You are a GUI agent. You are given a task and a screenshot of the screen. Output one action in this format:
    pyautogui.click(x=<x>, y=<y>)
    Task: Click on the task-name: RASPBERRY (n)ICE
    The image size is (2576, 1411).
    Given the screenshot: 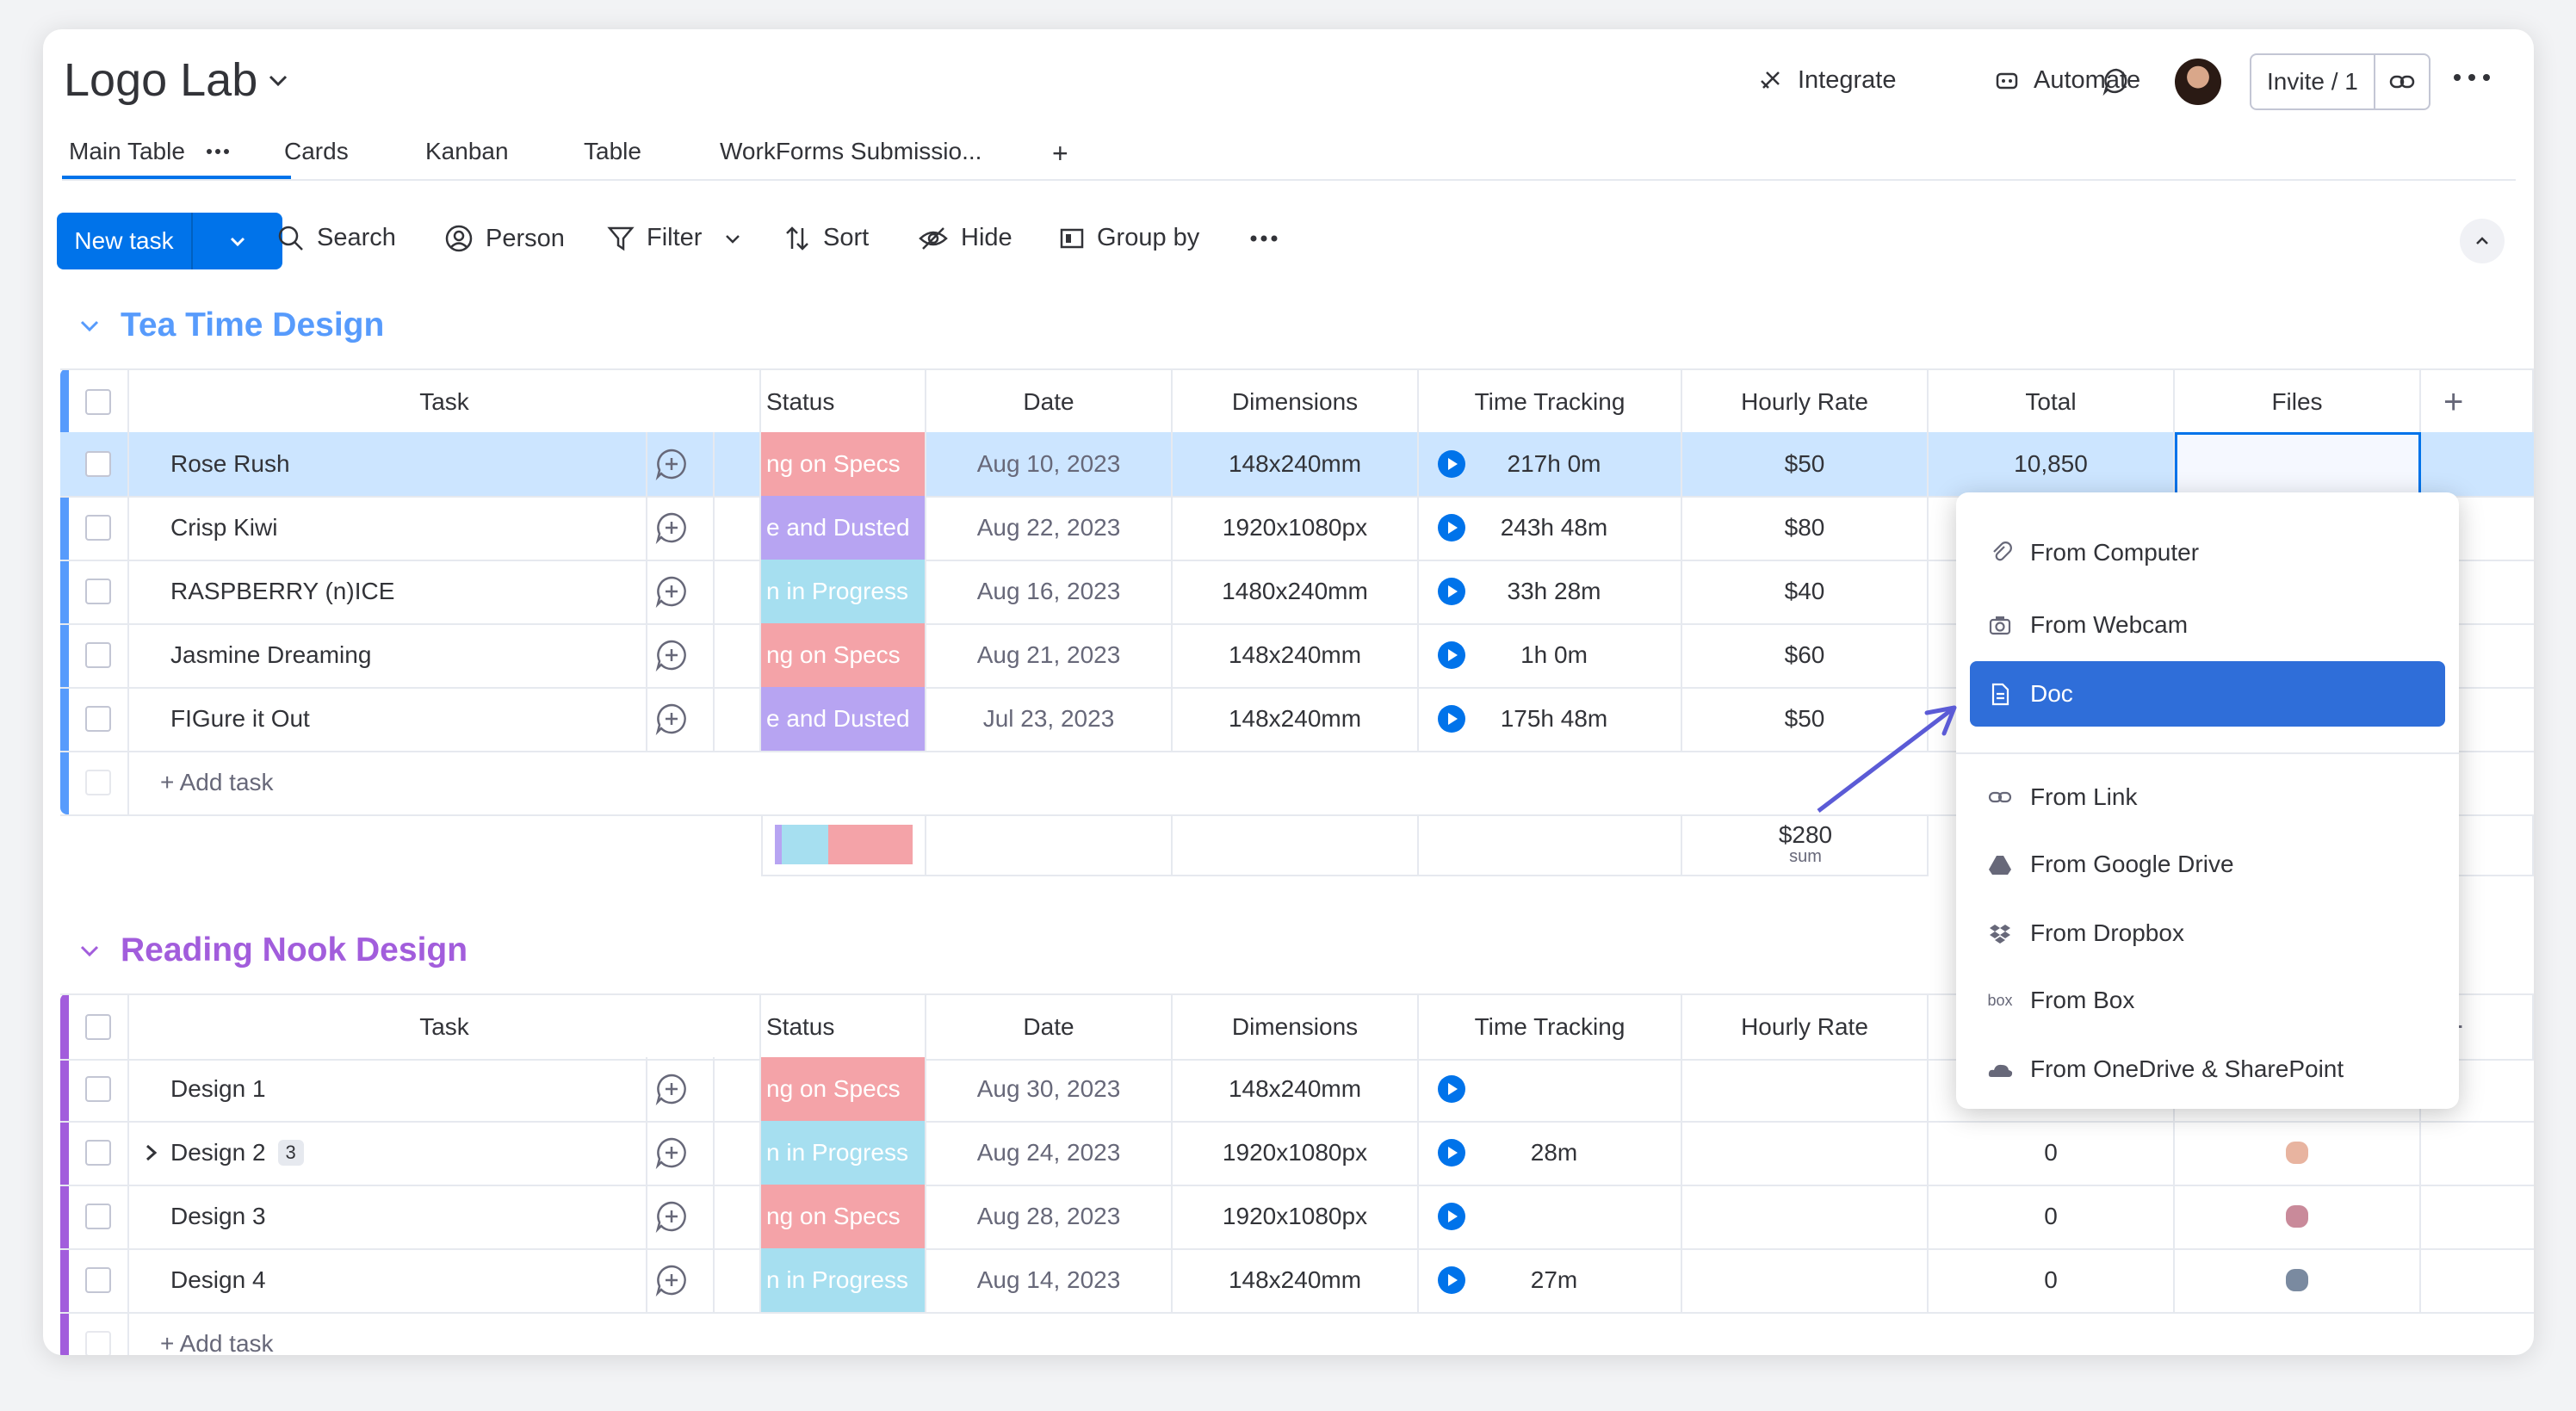 What is the action you would take?
    pyautogui.click(x=282, y=591)
    